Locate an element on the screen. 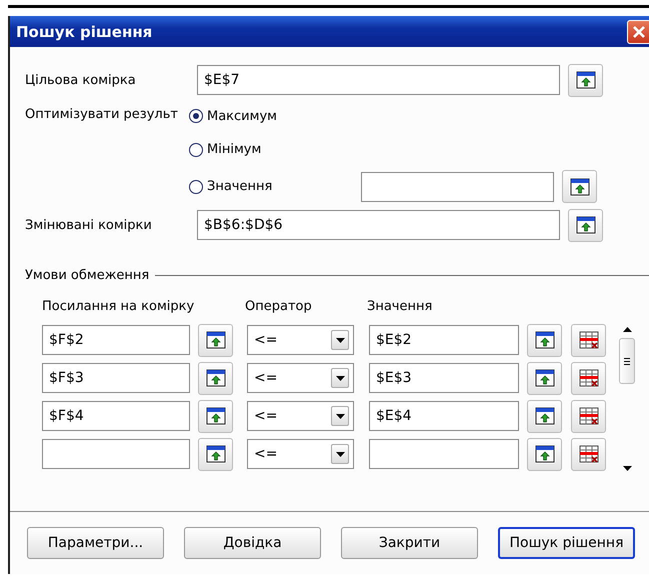 The width and height of the screenshot is (649, 578). dialog-button: Пошук рішення is located at coordinates (566, 543).